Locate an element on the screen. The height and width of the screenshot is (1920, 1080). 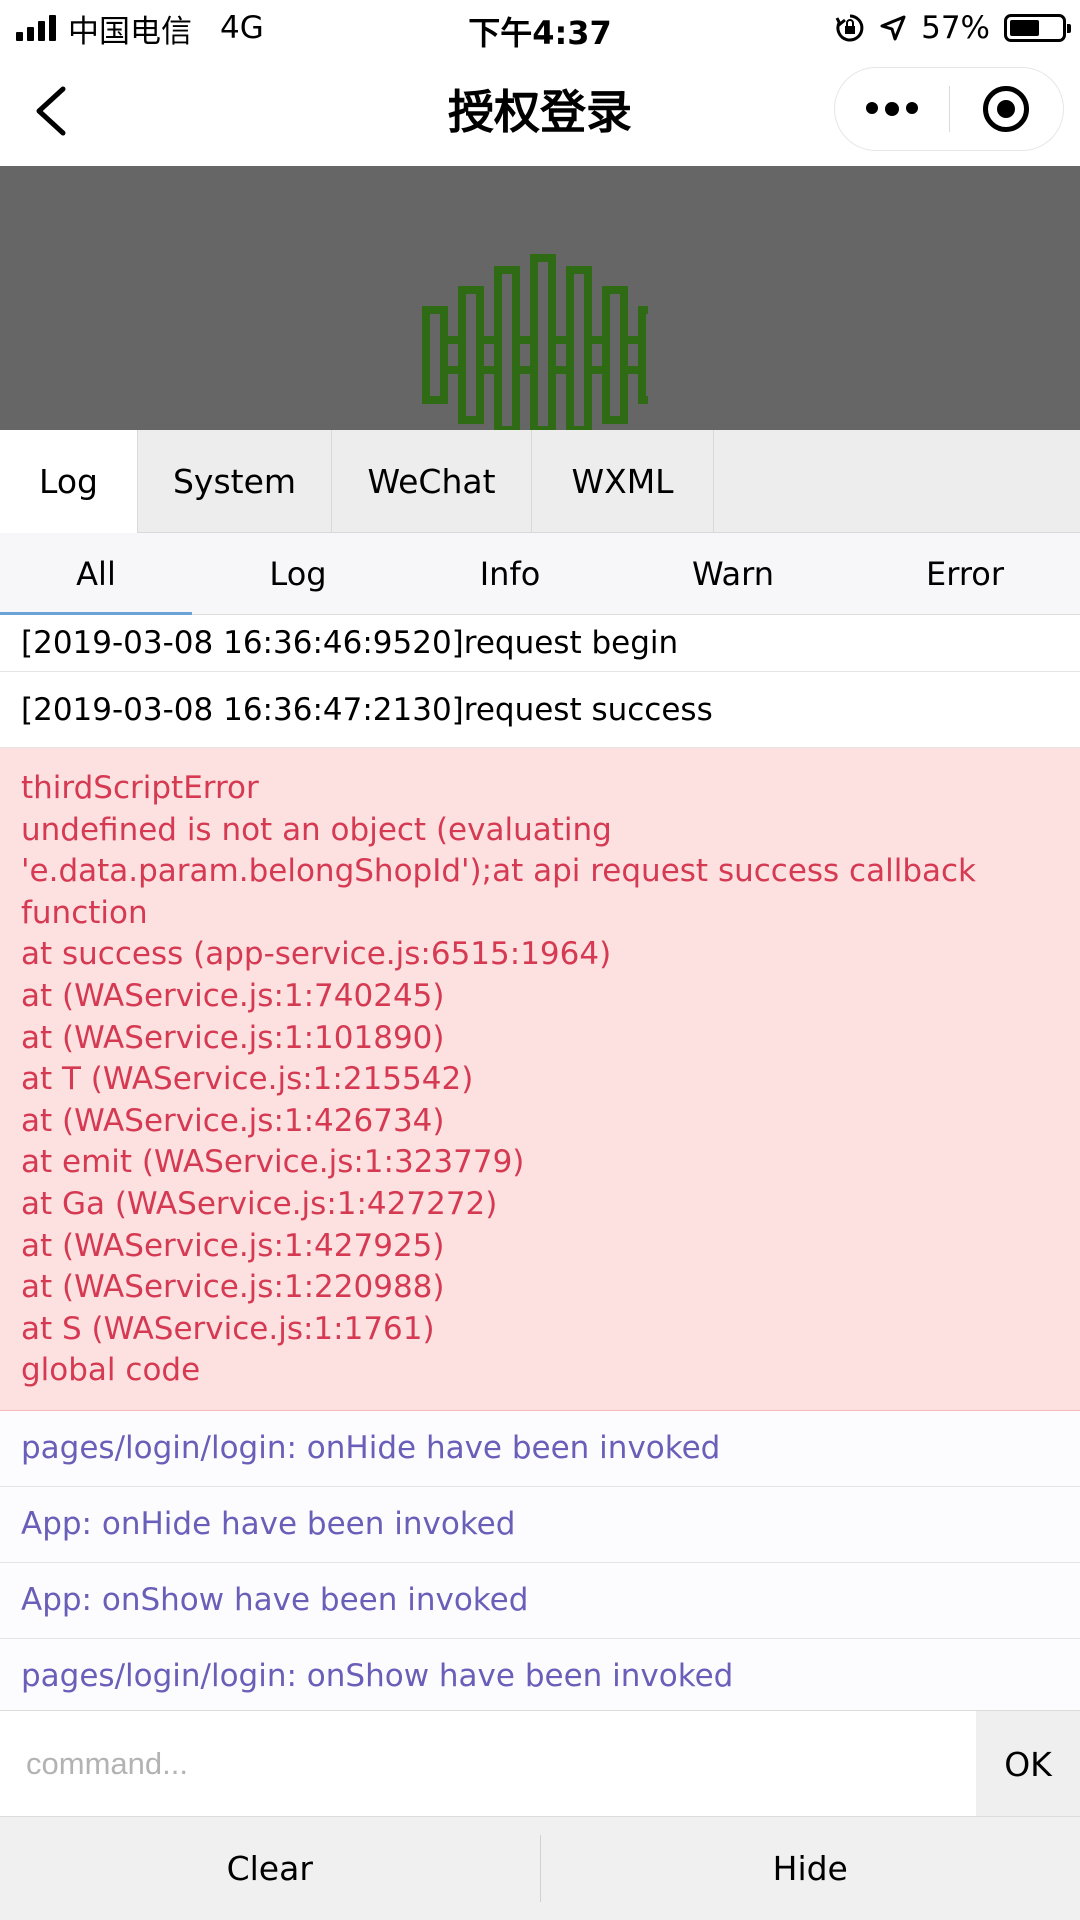
filter-error: Error is located at coordinates (965, 573).